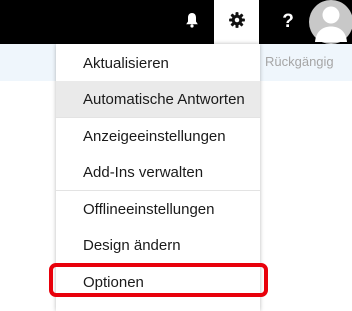 The width and height of the screenshot is (352, 311). Describe the element at coordinates (158, 172) in the screenshot. I see `menu-item-add-ins-verwalten: Add-Ins verwalten` at that location.